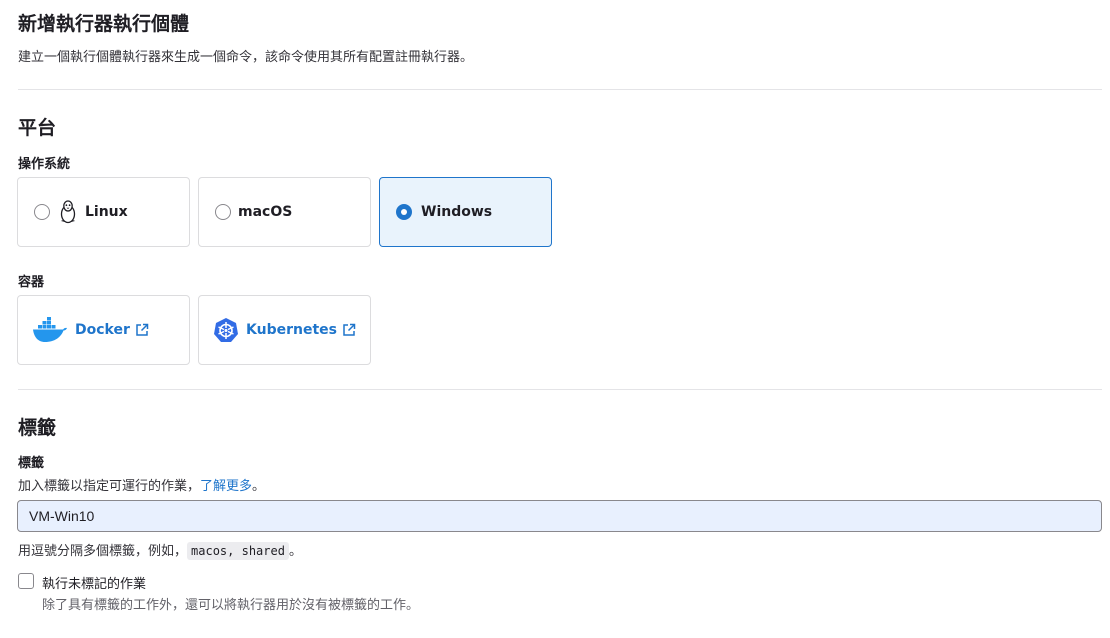  I want to click on container-option-docker: Docker, so click(103, 330).